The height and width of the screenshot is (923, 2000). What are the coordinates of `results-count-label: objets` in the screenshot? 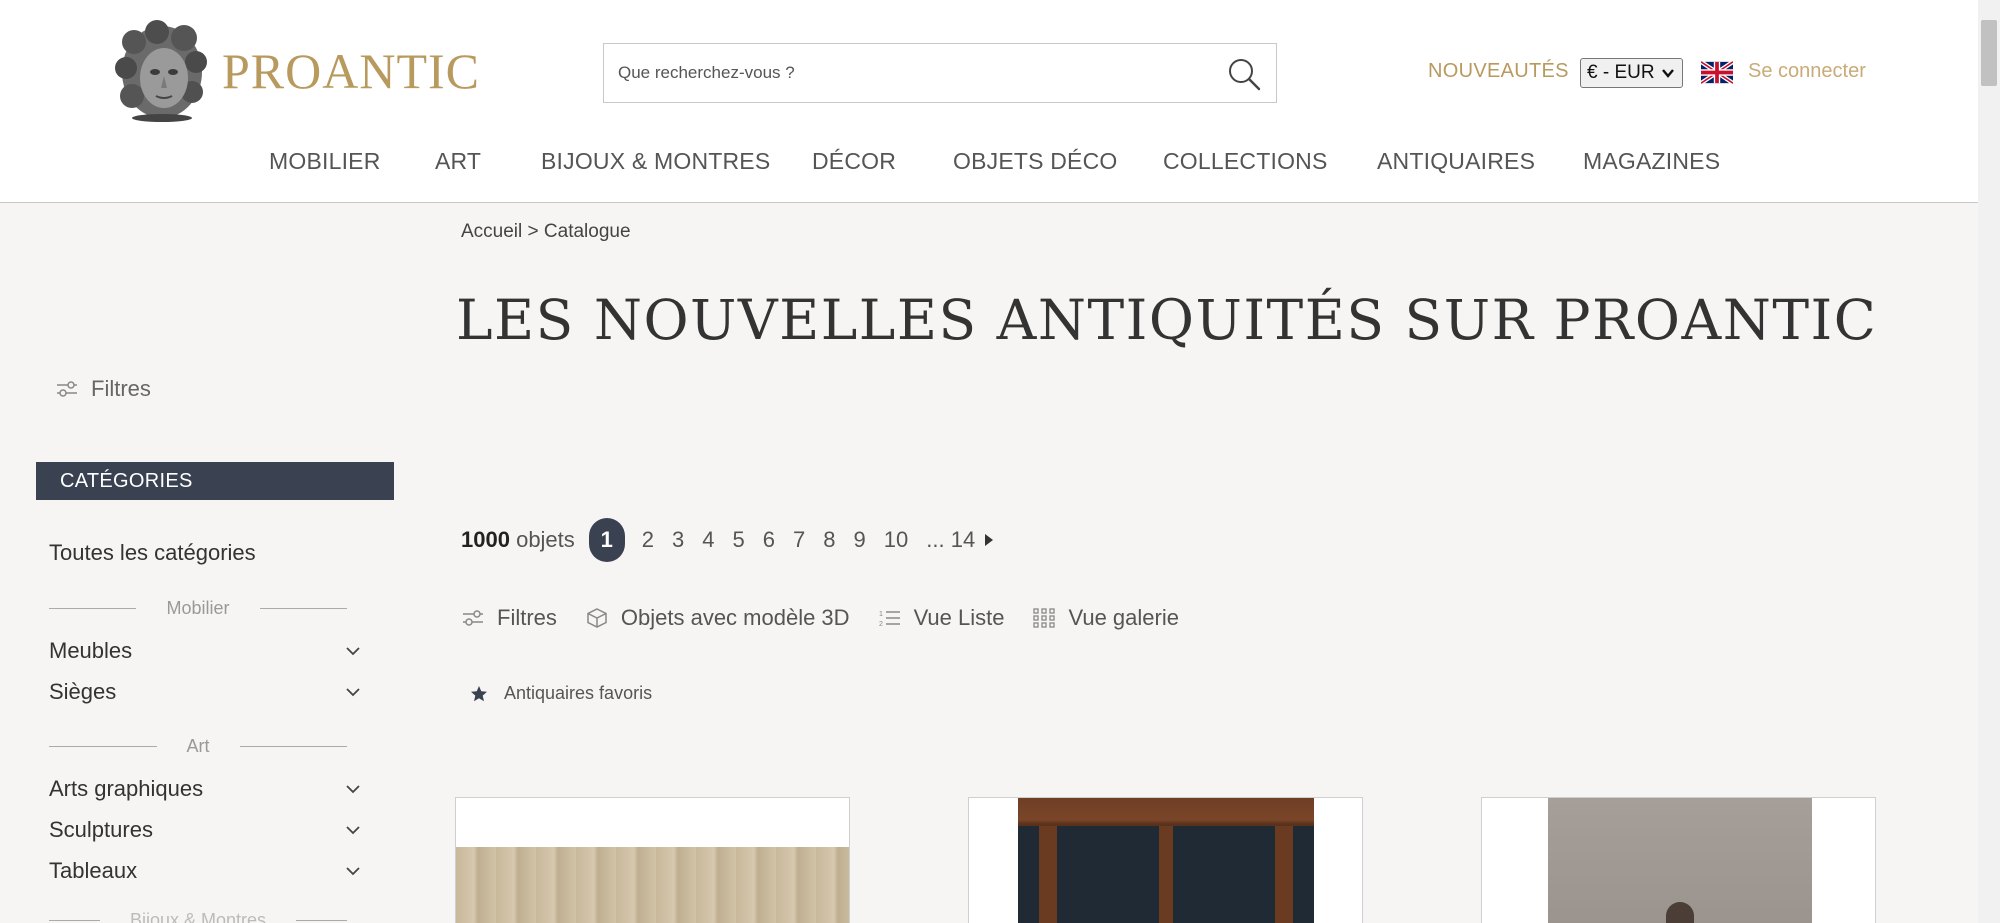 It's located at (545, 539).